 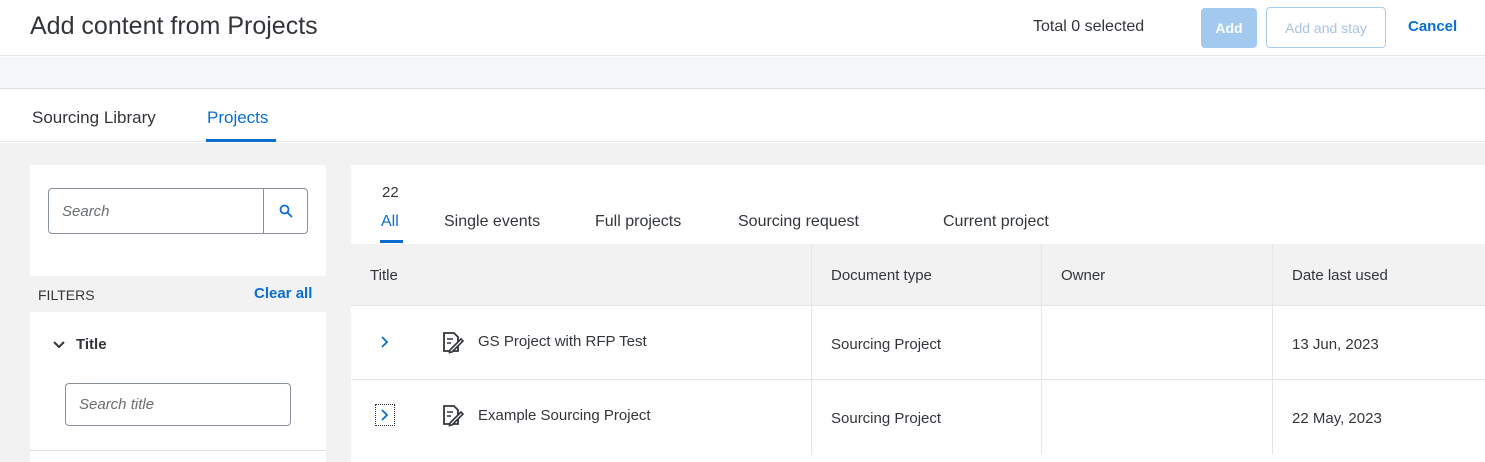 I want to click on search-button, so click(x=285, y=211).